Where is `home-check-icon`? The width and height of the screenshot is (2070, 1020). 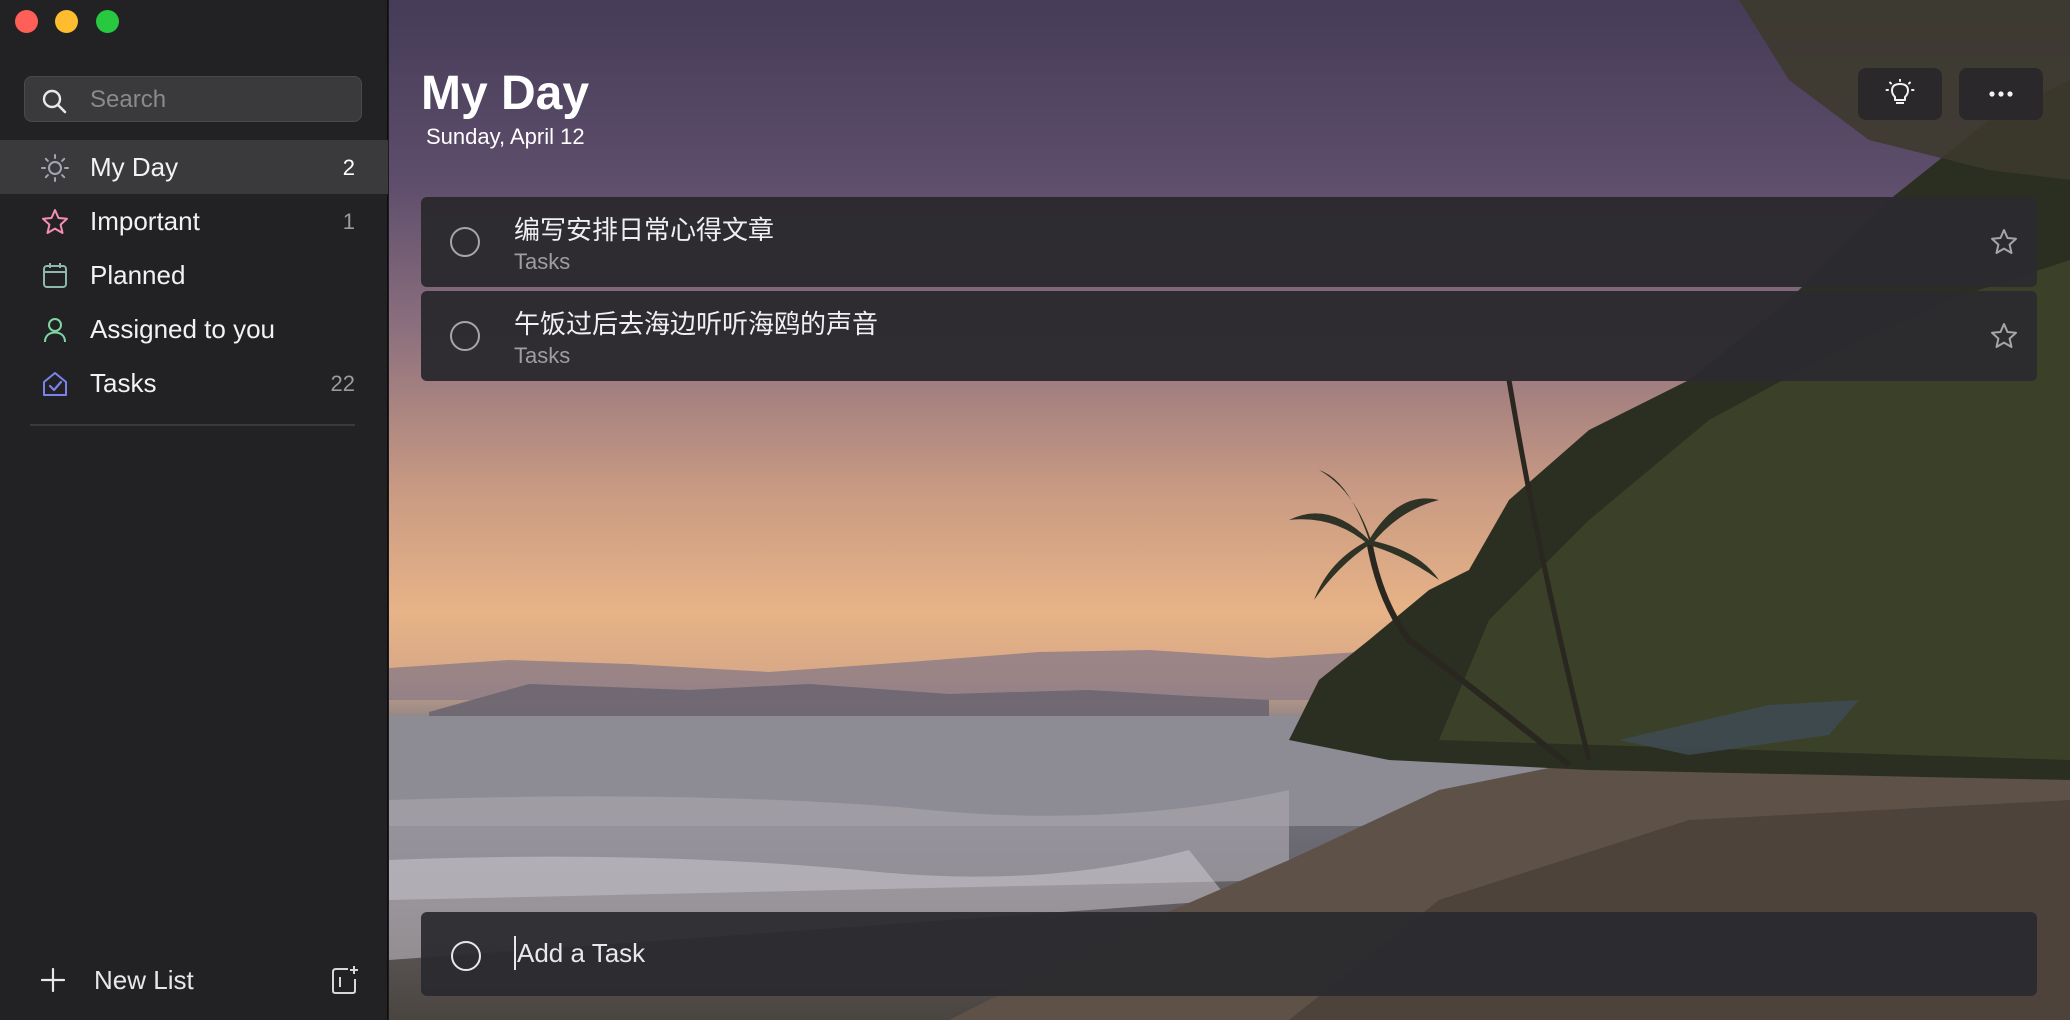
home-check-icon is located at coordinates (55, 384).